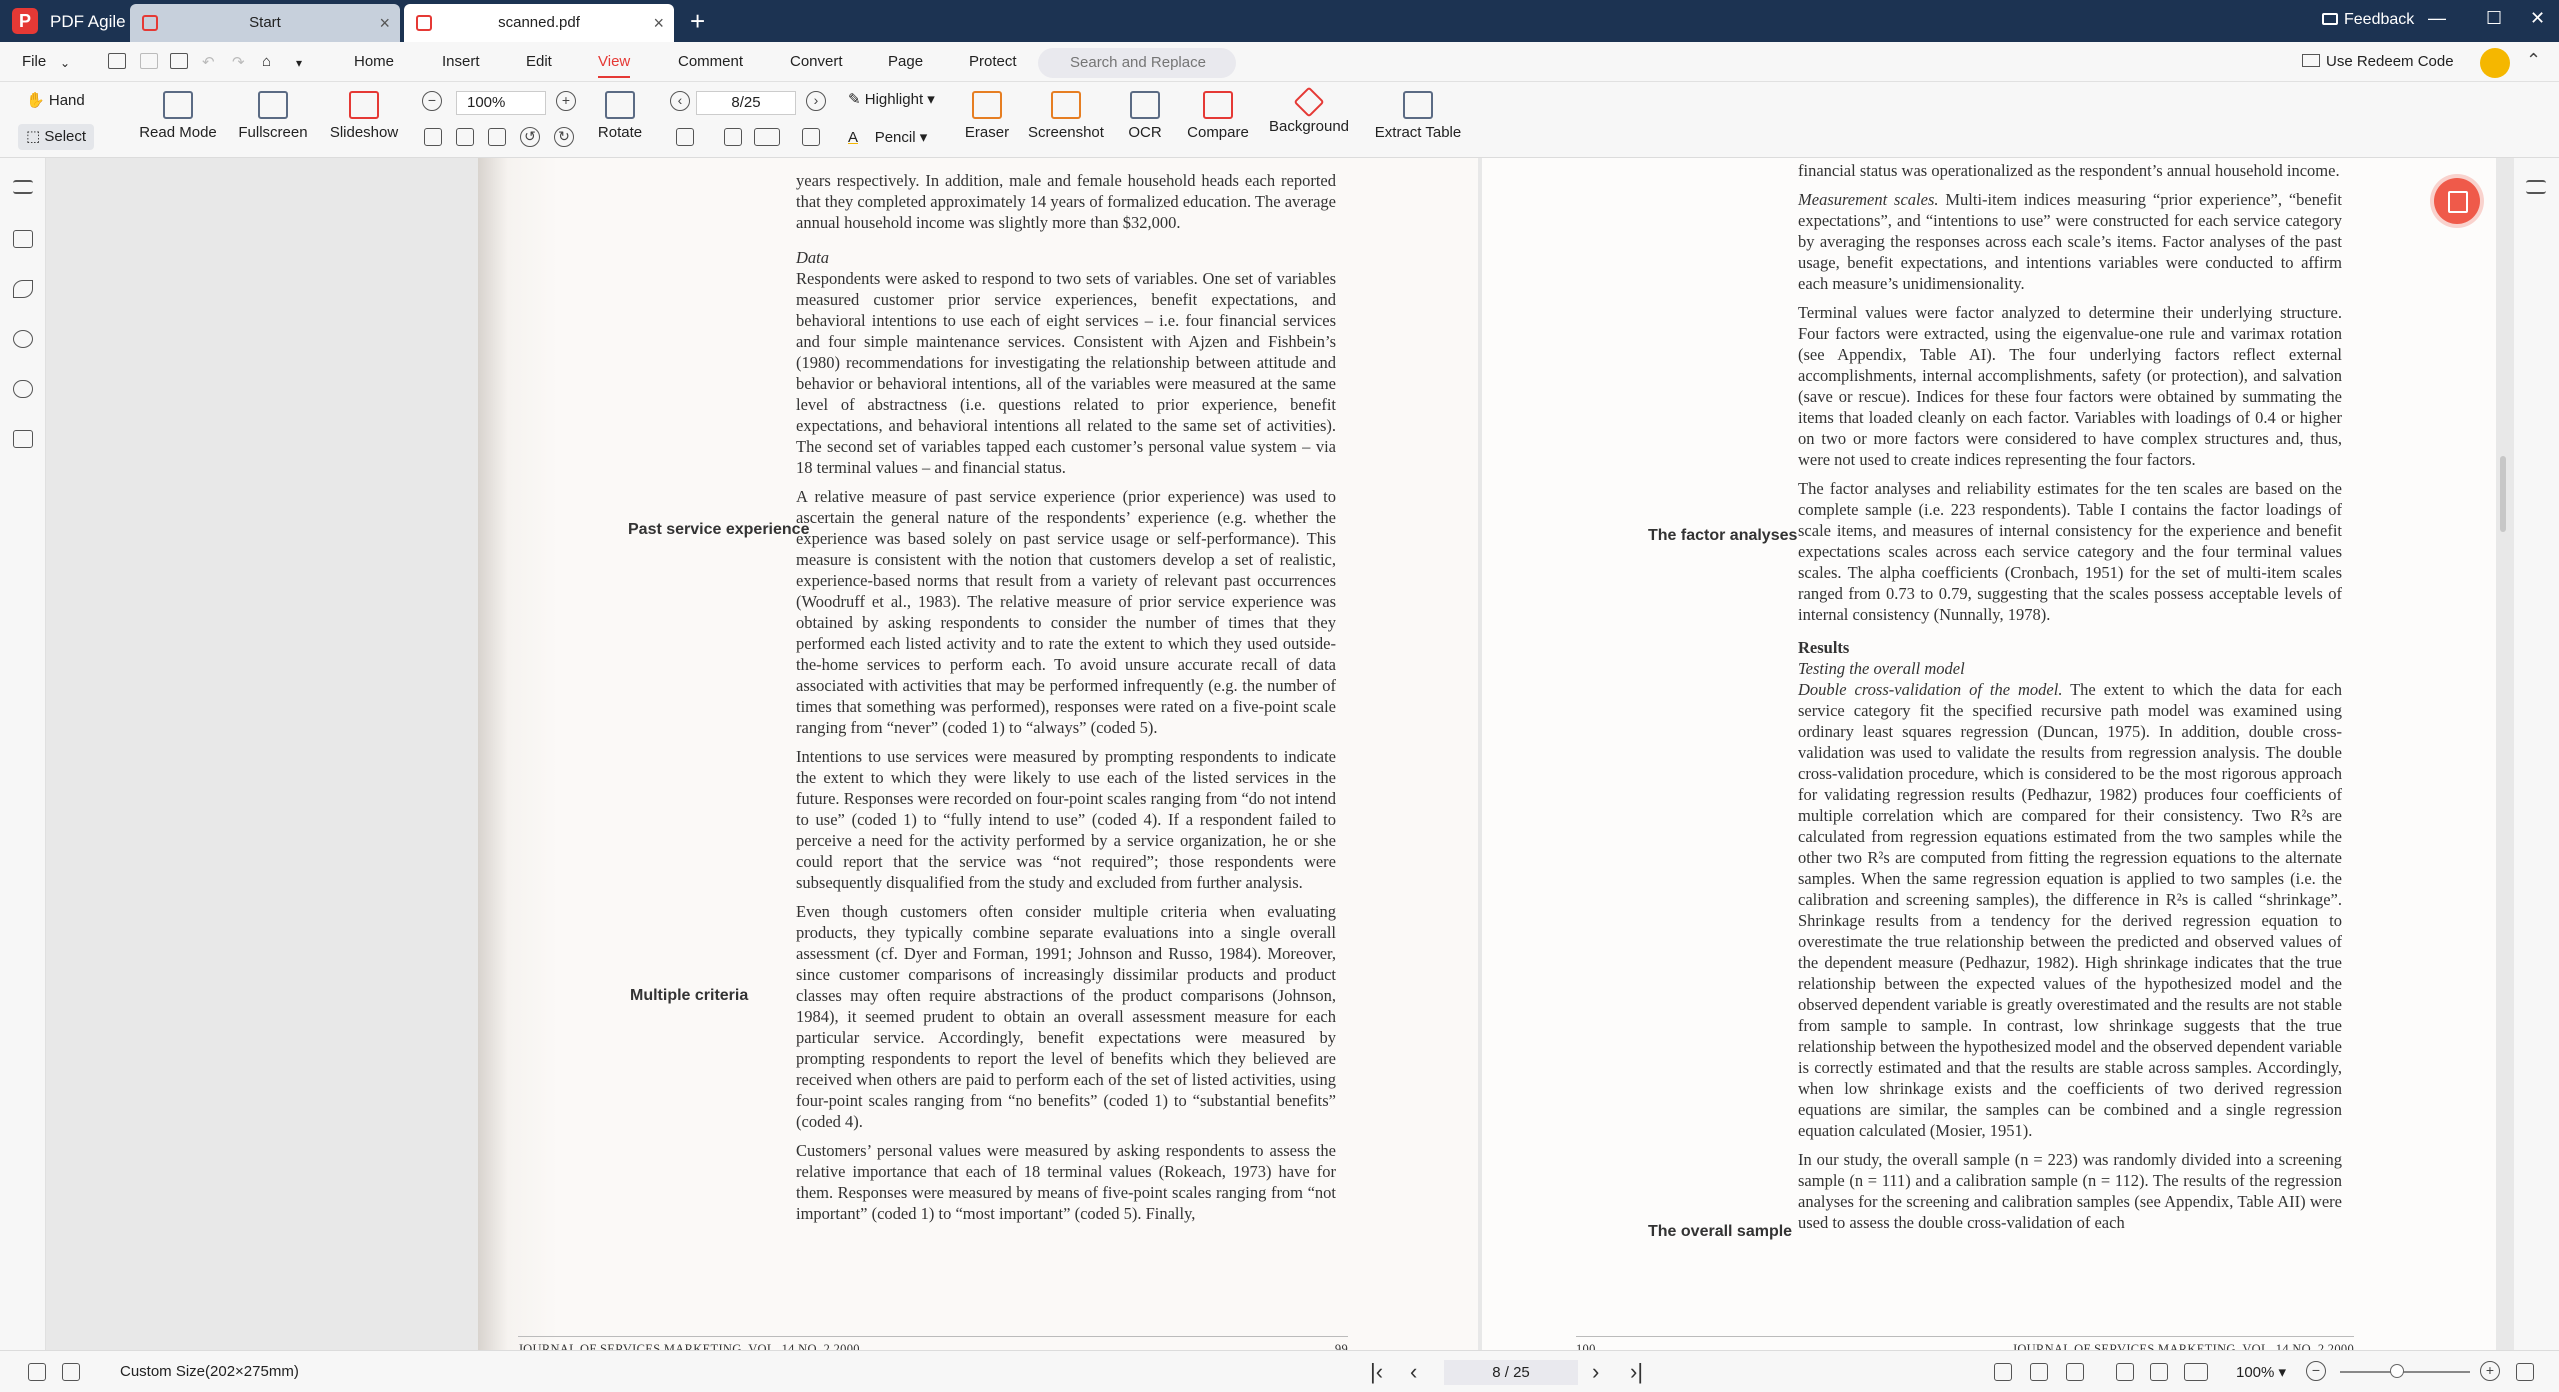  What do you see at coordinates (2159, 1372) in the screenshot?
I see `page-view-icon` at bounding box center [2159, 1372].